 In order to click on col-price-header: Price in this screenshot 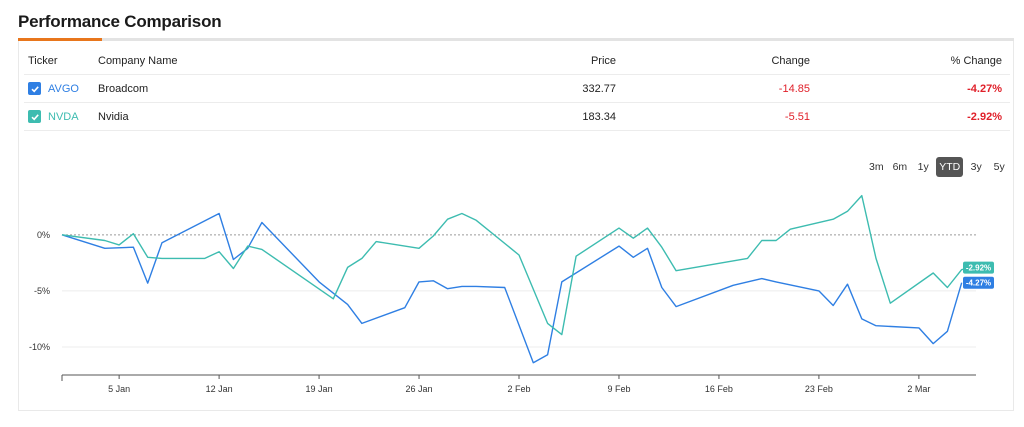, I will do `click(603, 61)`.